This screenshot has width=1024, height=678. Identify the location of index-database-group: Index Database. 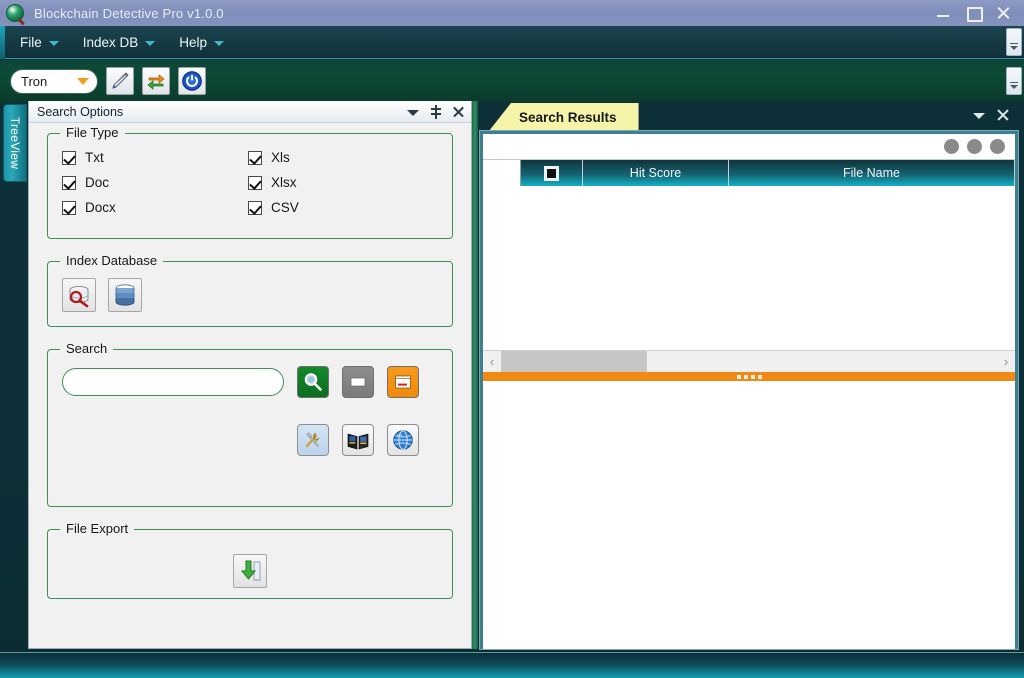
(250, 290).